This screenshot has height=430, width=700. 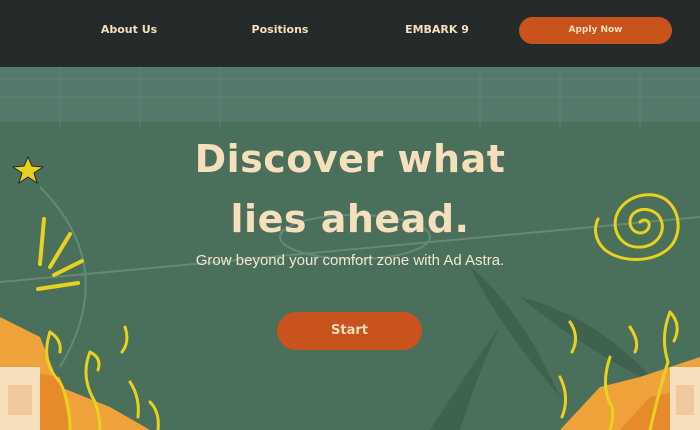 What do you see at coordinates (350, 159) in the screenshot?
I see `headline-line-1: Discover what` at bounding box center [350, 159].